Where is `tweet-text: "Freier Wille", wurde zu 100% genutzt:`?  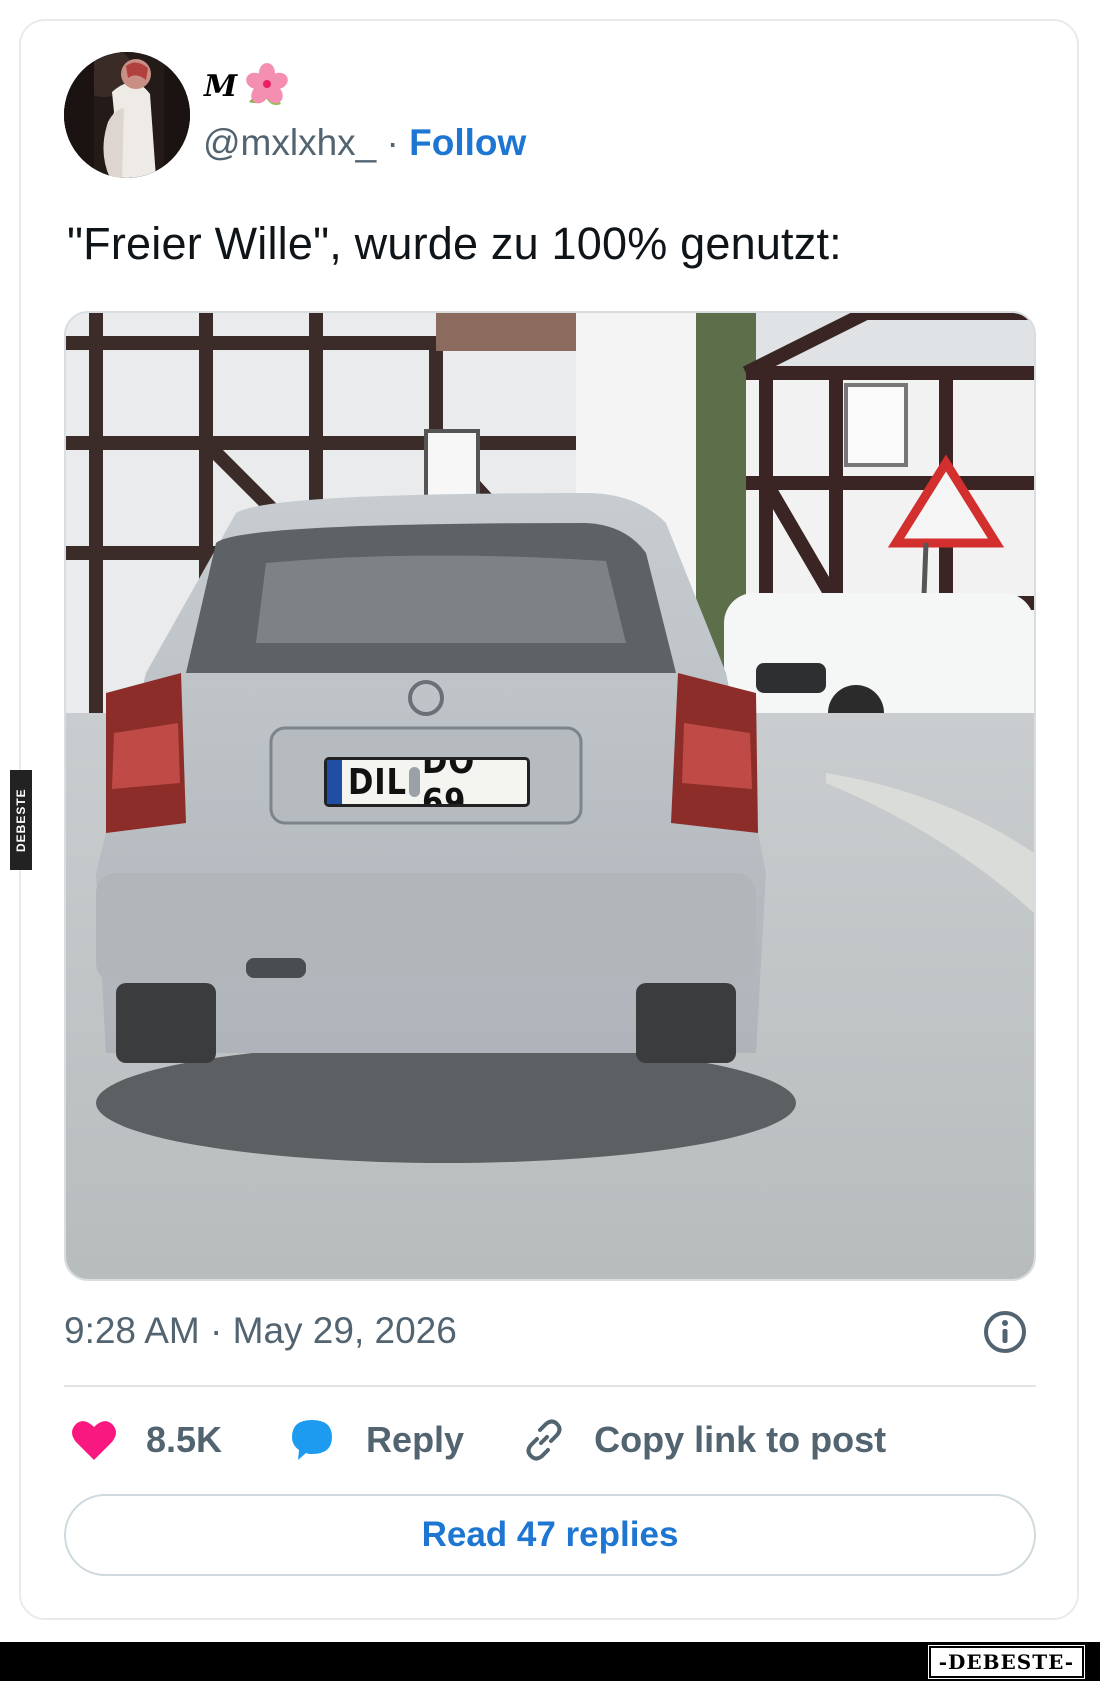
tweet-text: "Freier Wille", wurde zu 100% genutzt: is located at coordinates (454, 243).